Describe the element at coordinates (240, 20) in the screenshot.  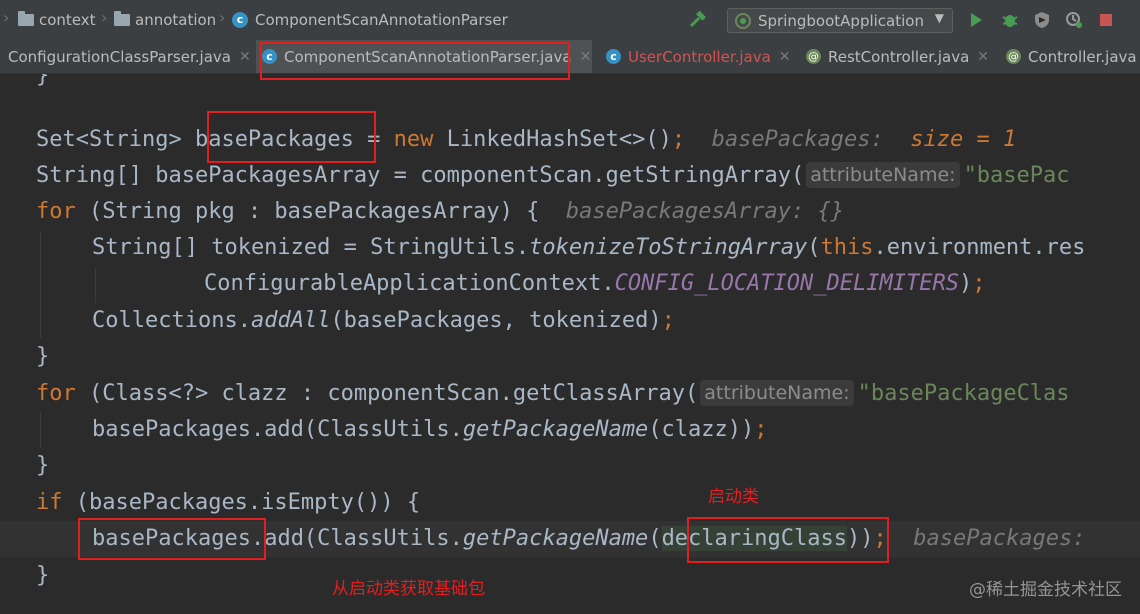
I see `class-icon: c` at that location.